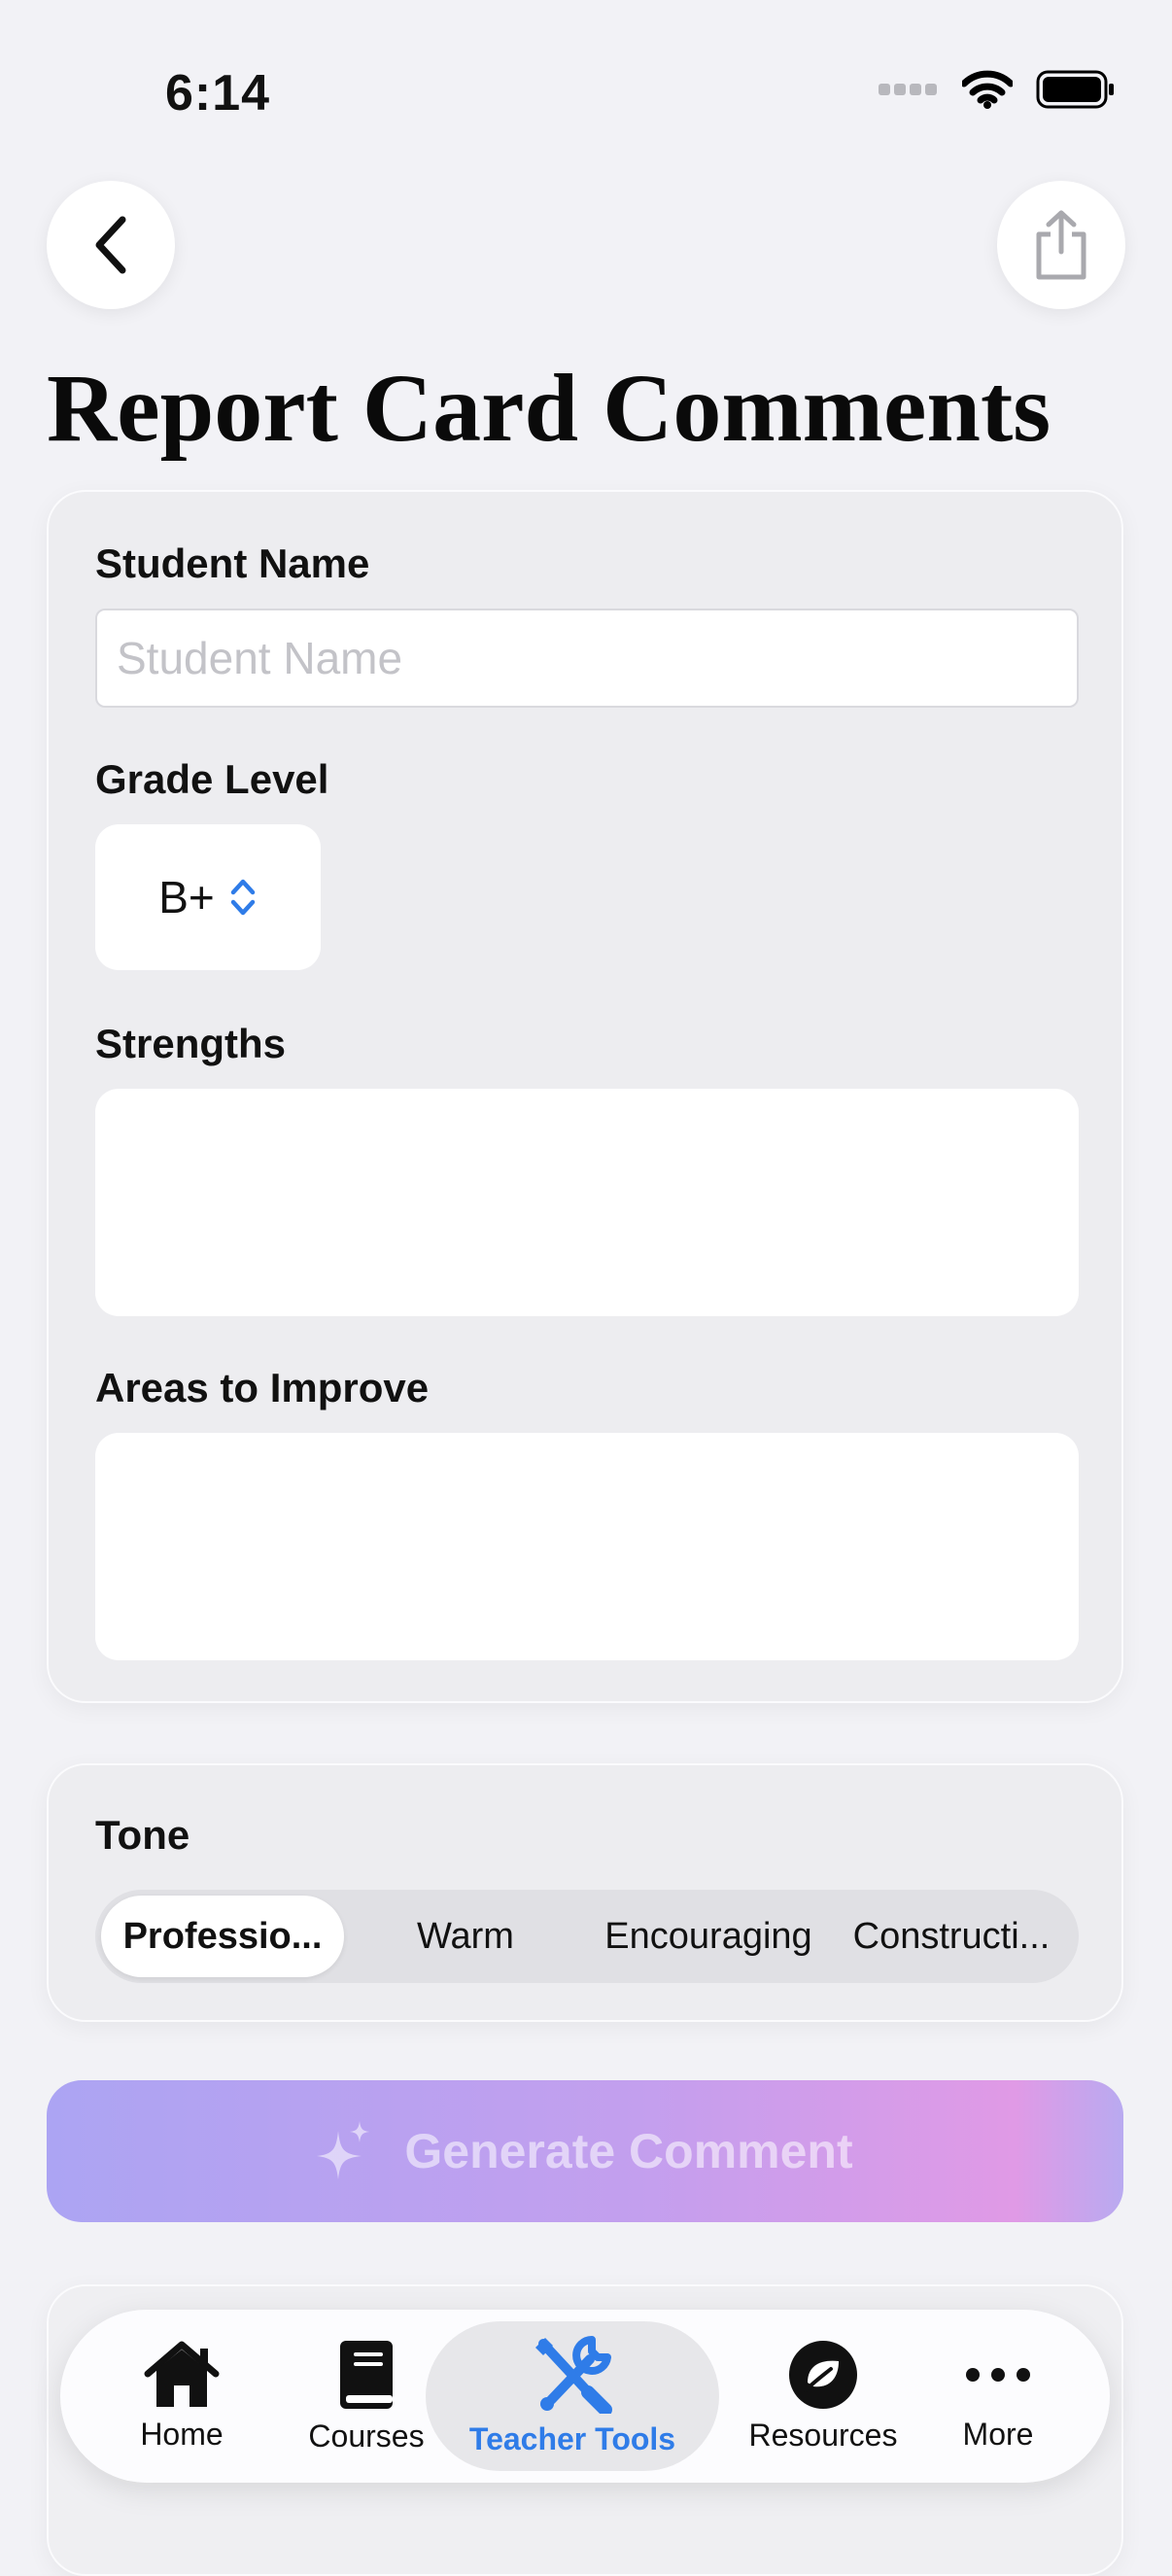 This screenshot has height=2576, width=1172. What do you see at coordinates (988, 89) in the screenshot?
I see `wifi-icon` at bounding box center [988, 89].